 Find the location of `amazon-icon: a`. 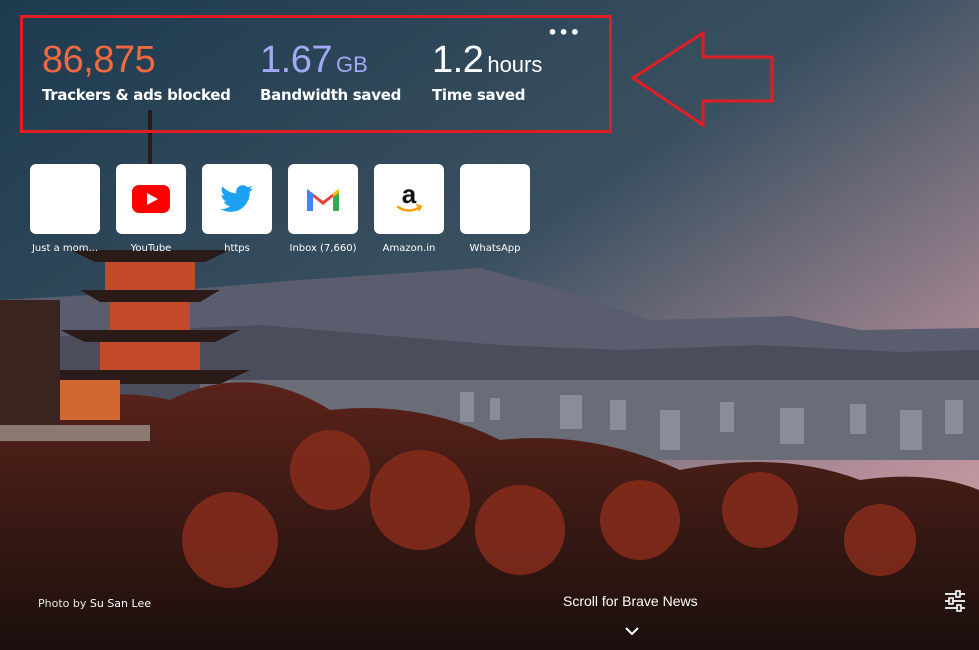

amazon-icon: a is located at coordinates (409, 196).